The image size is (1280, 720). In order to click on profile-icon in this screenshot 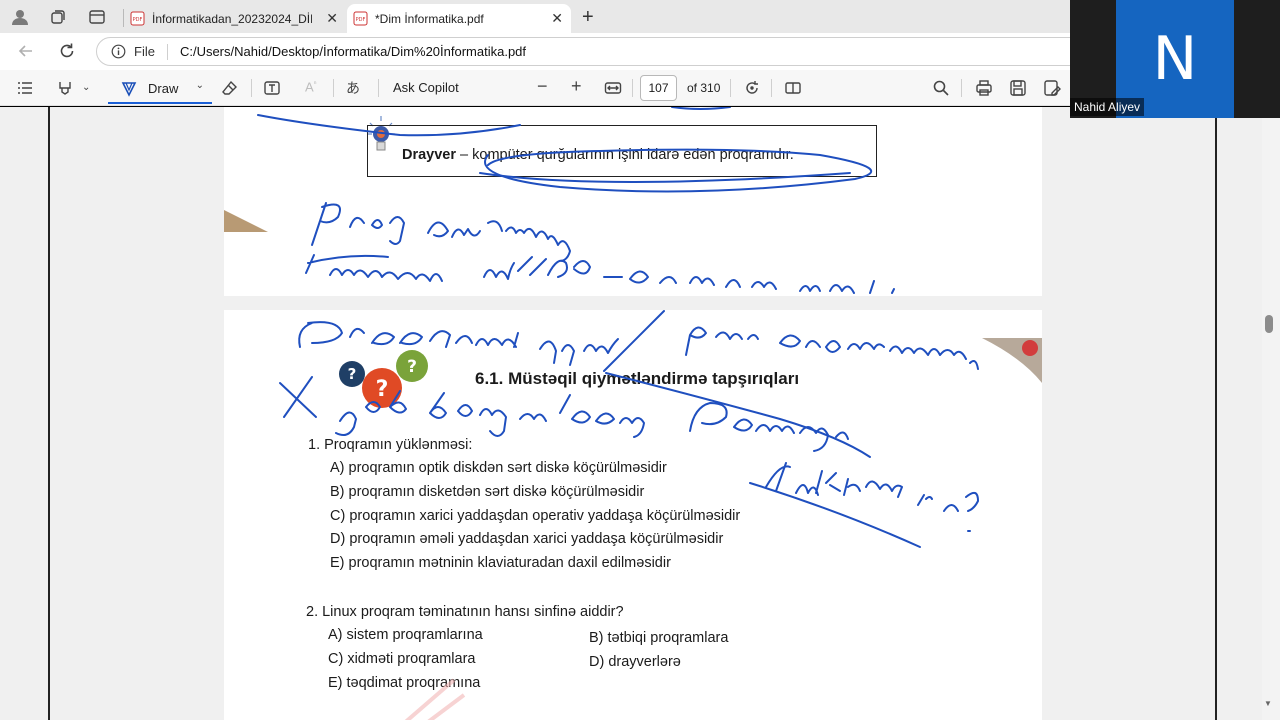, I will do `click(20, 17)`.